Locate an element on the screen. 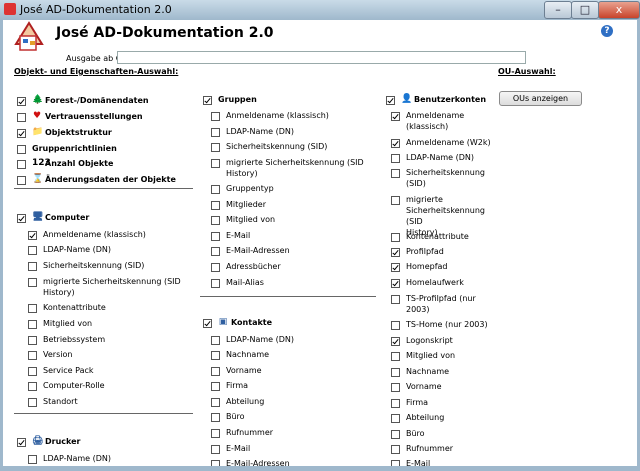 The image size is (640, 471). checkbox-firma: Firma is located at coordinates (441, 402).